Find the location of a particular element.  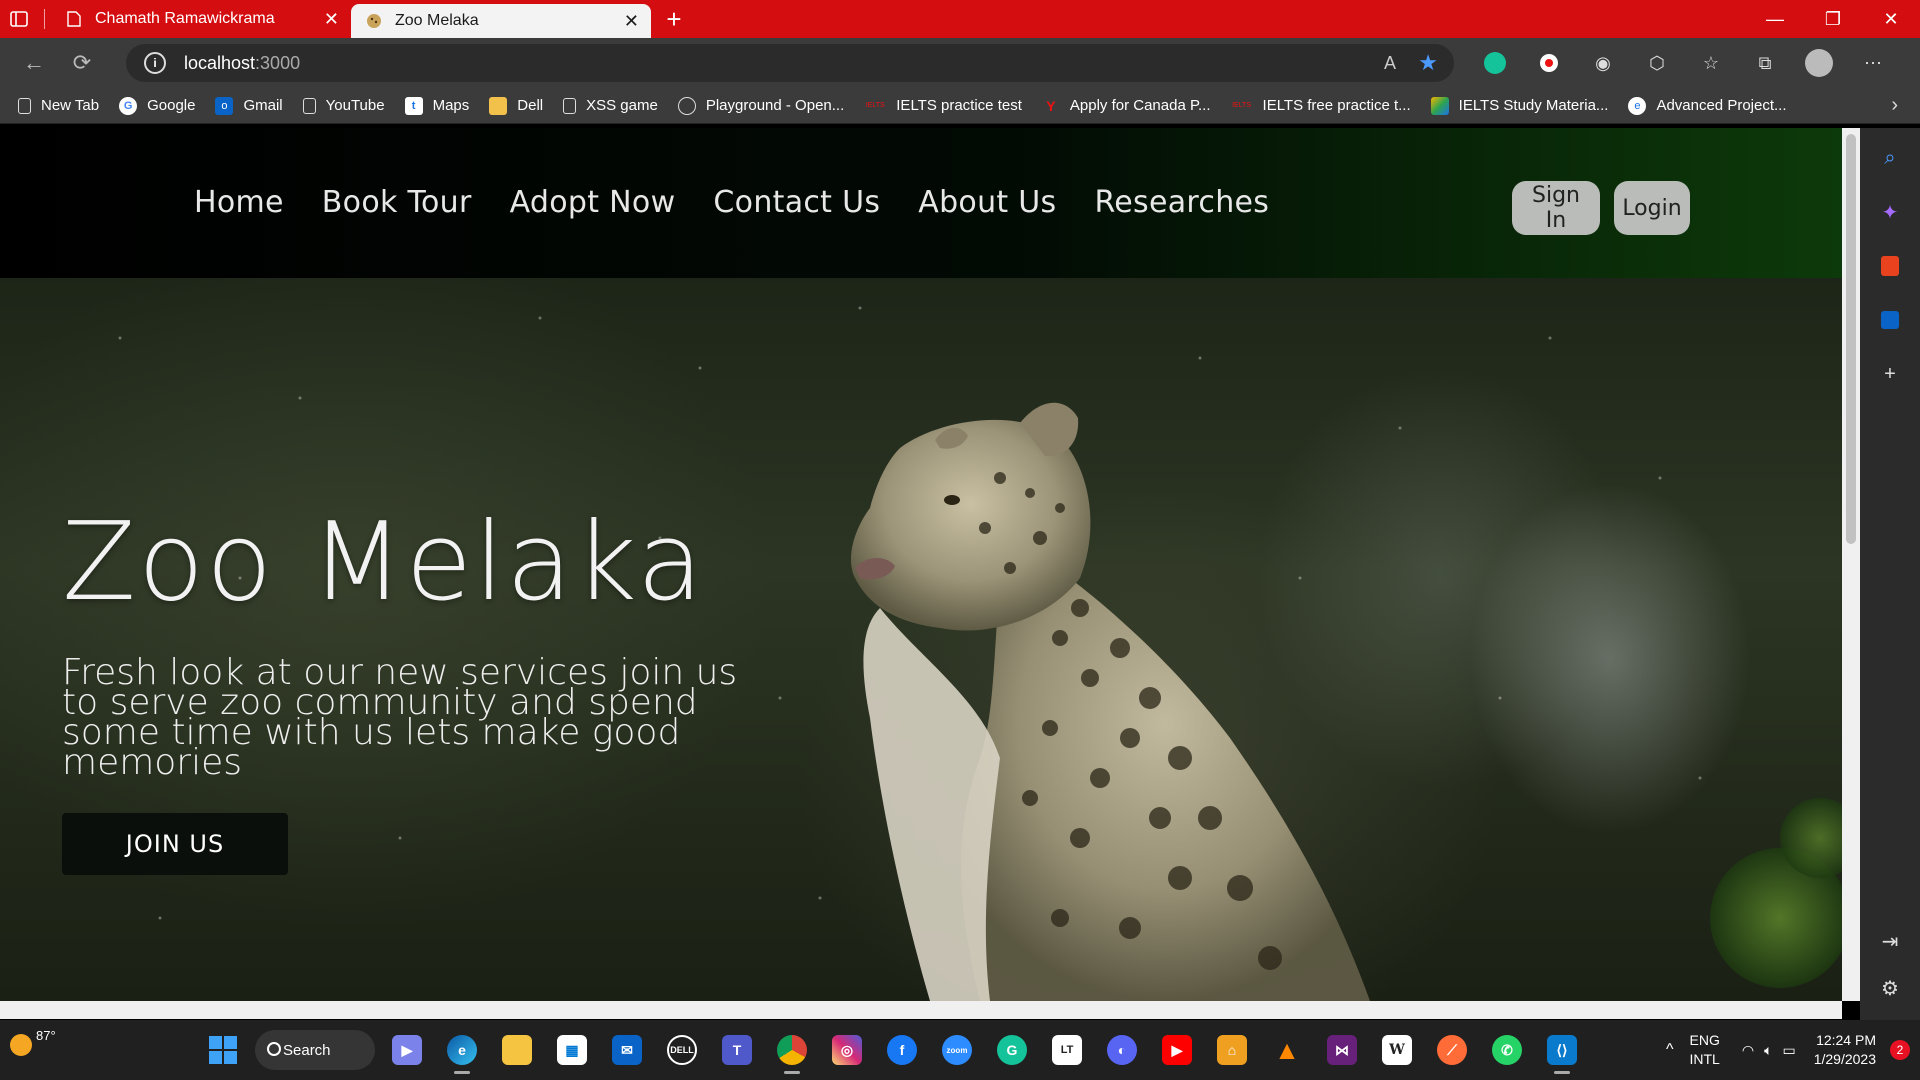

lang-layout: INTL is located at coordinates (1704, 1059).